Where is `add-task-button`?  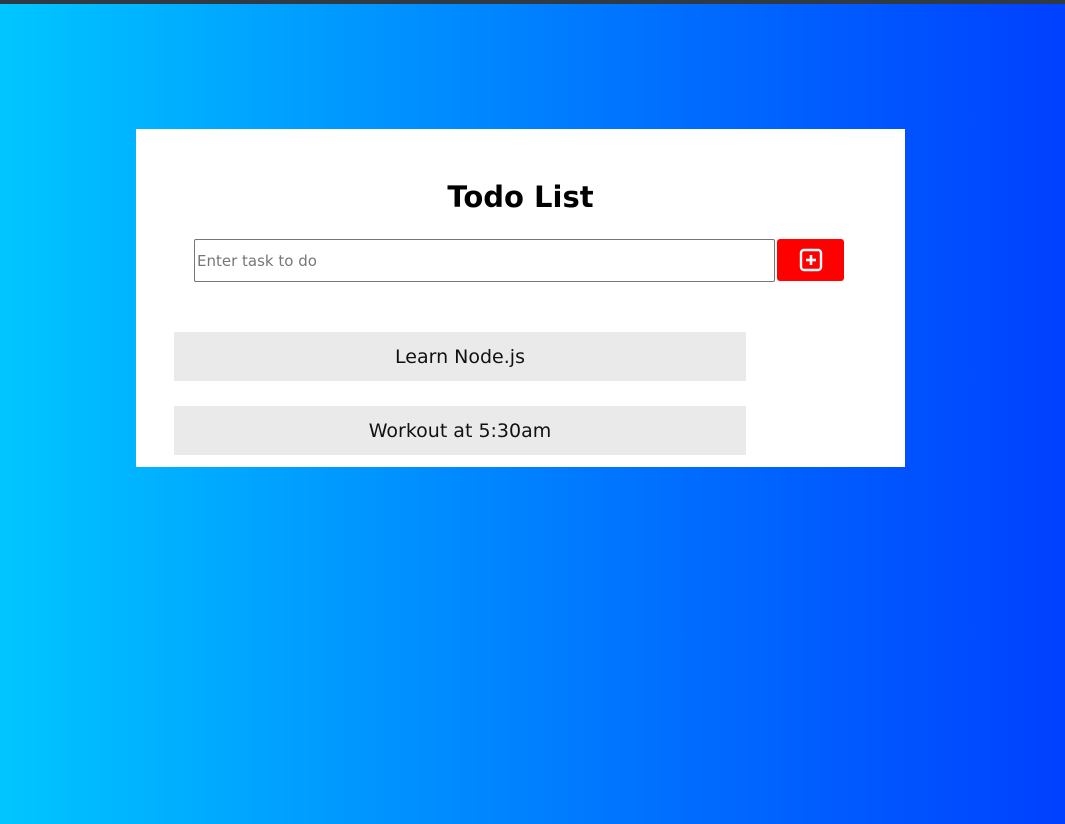
add-task-button is located at coordinates (810, 260).